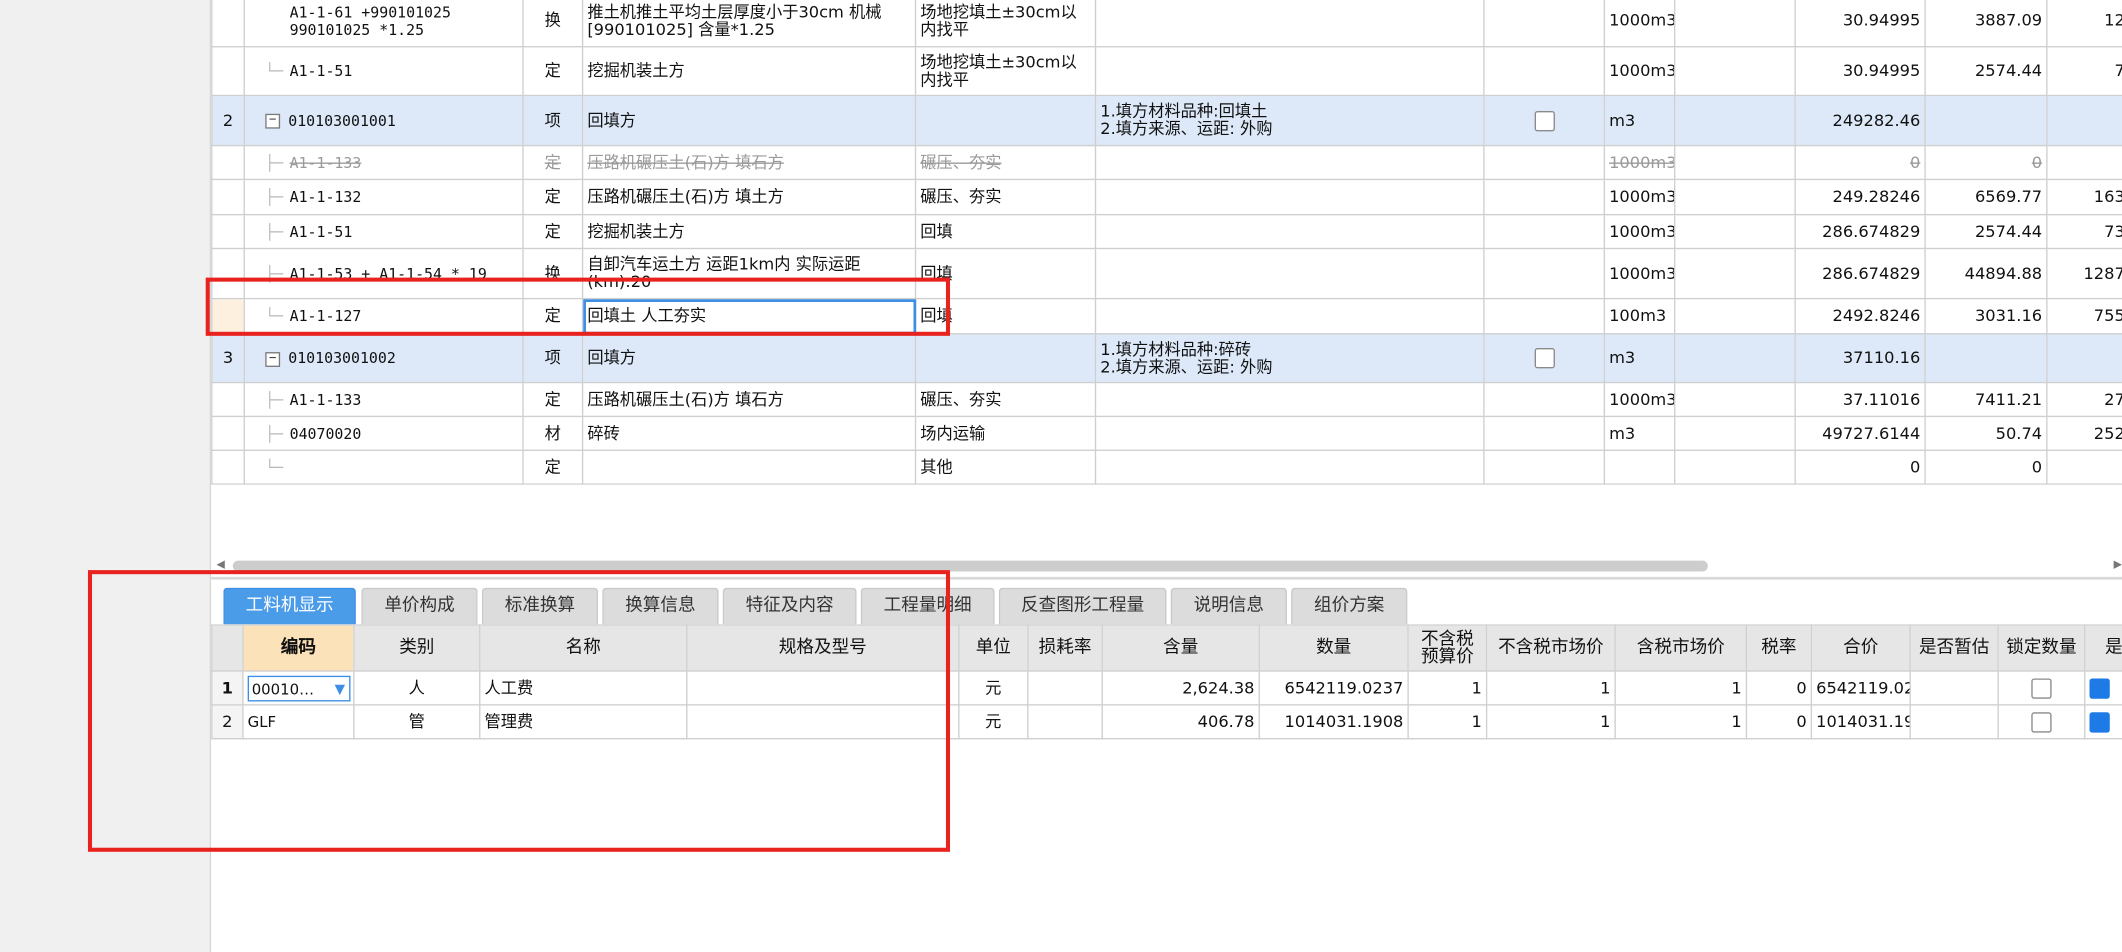  What do you see at coordinates (553, 358) in the screenshot?
I see `type-cell: 项` at bounding box center [553, 358].